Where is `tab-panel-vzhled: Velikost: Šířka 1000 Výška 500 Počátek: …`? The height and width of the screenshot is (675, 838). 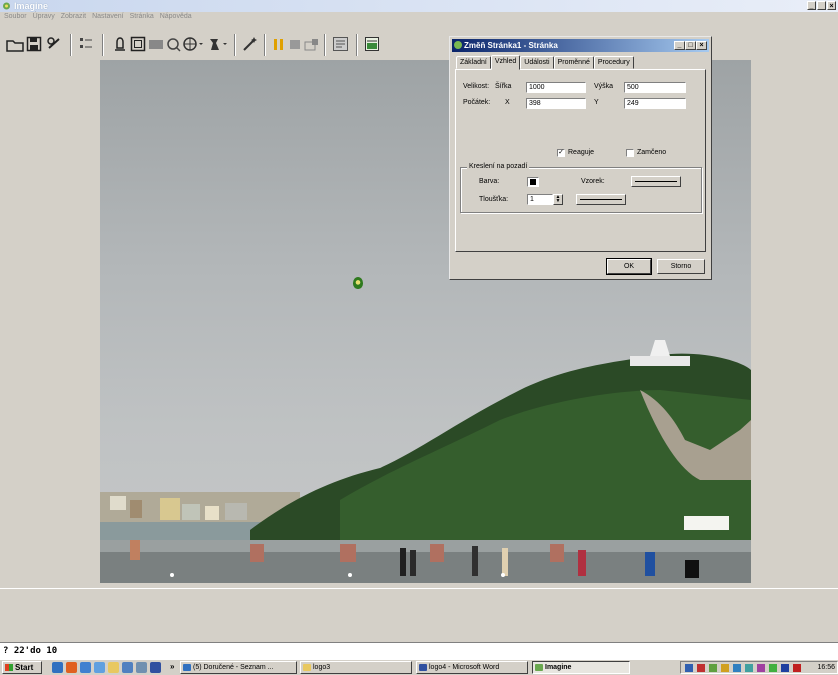
tab-panel-vzhled: Velikost: Šířka 1000 Výška 500 Počátek: … is located at coordinates (580, 160).